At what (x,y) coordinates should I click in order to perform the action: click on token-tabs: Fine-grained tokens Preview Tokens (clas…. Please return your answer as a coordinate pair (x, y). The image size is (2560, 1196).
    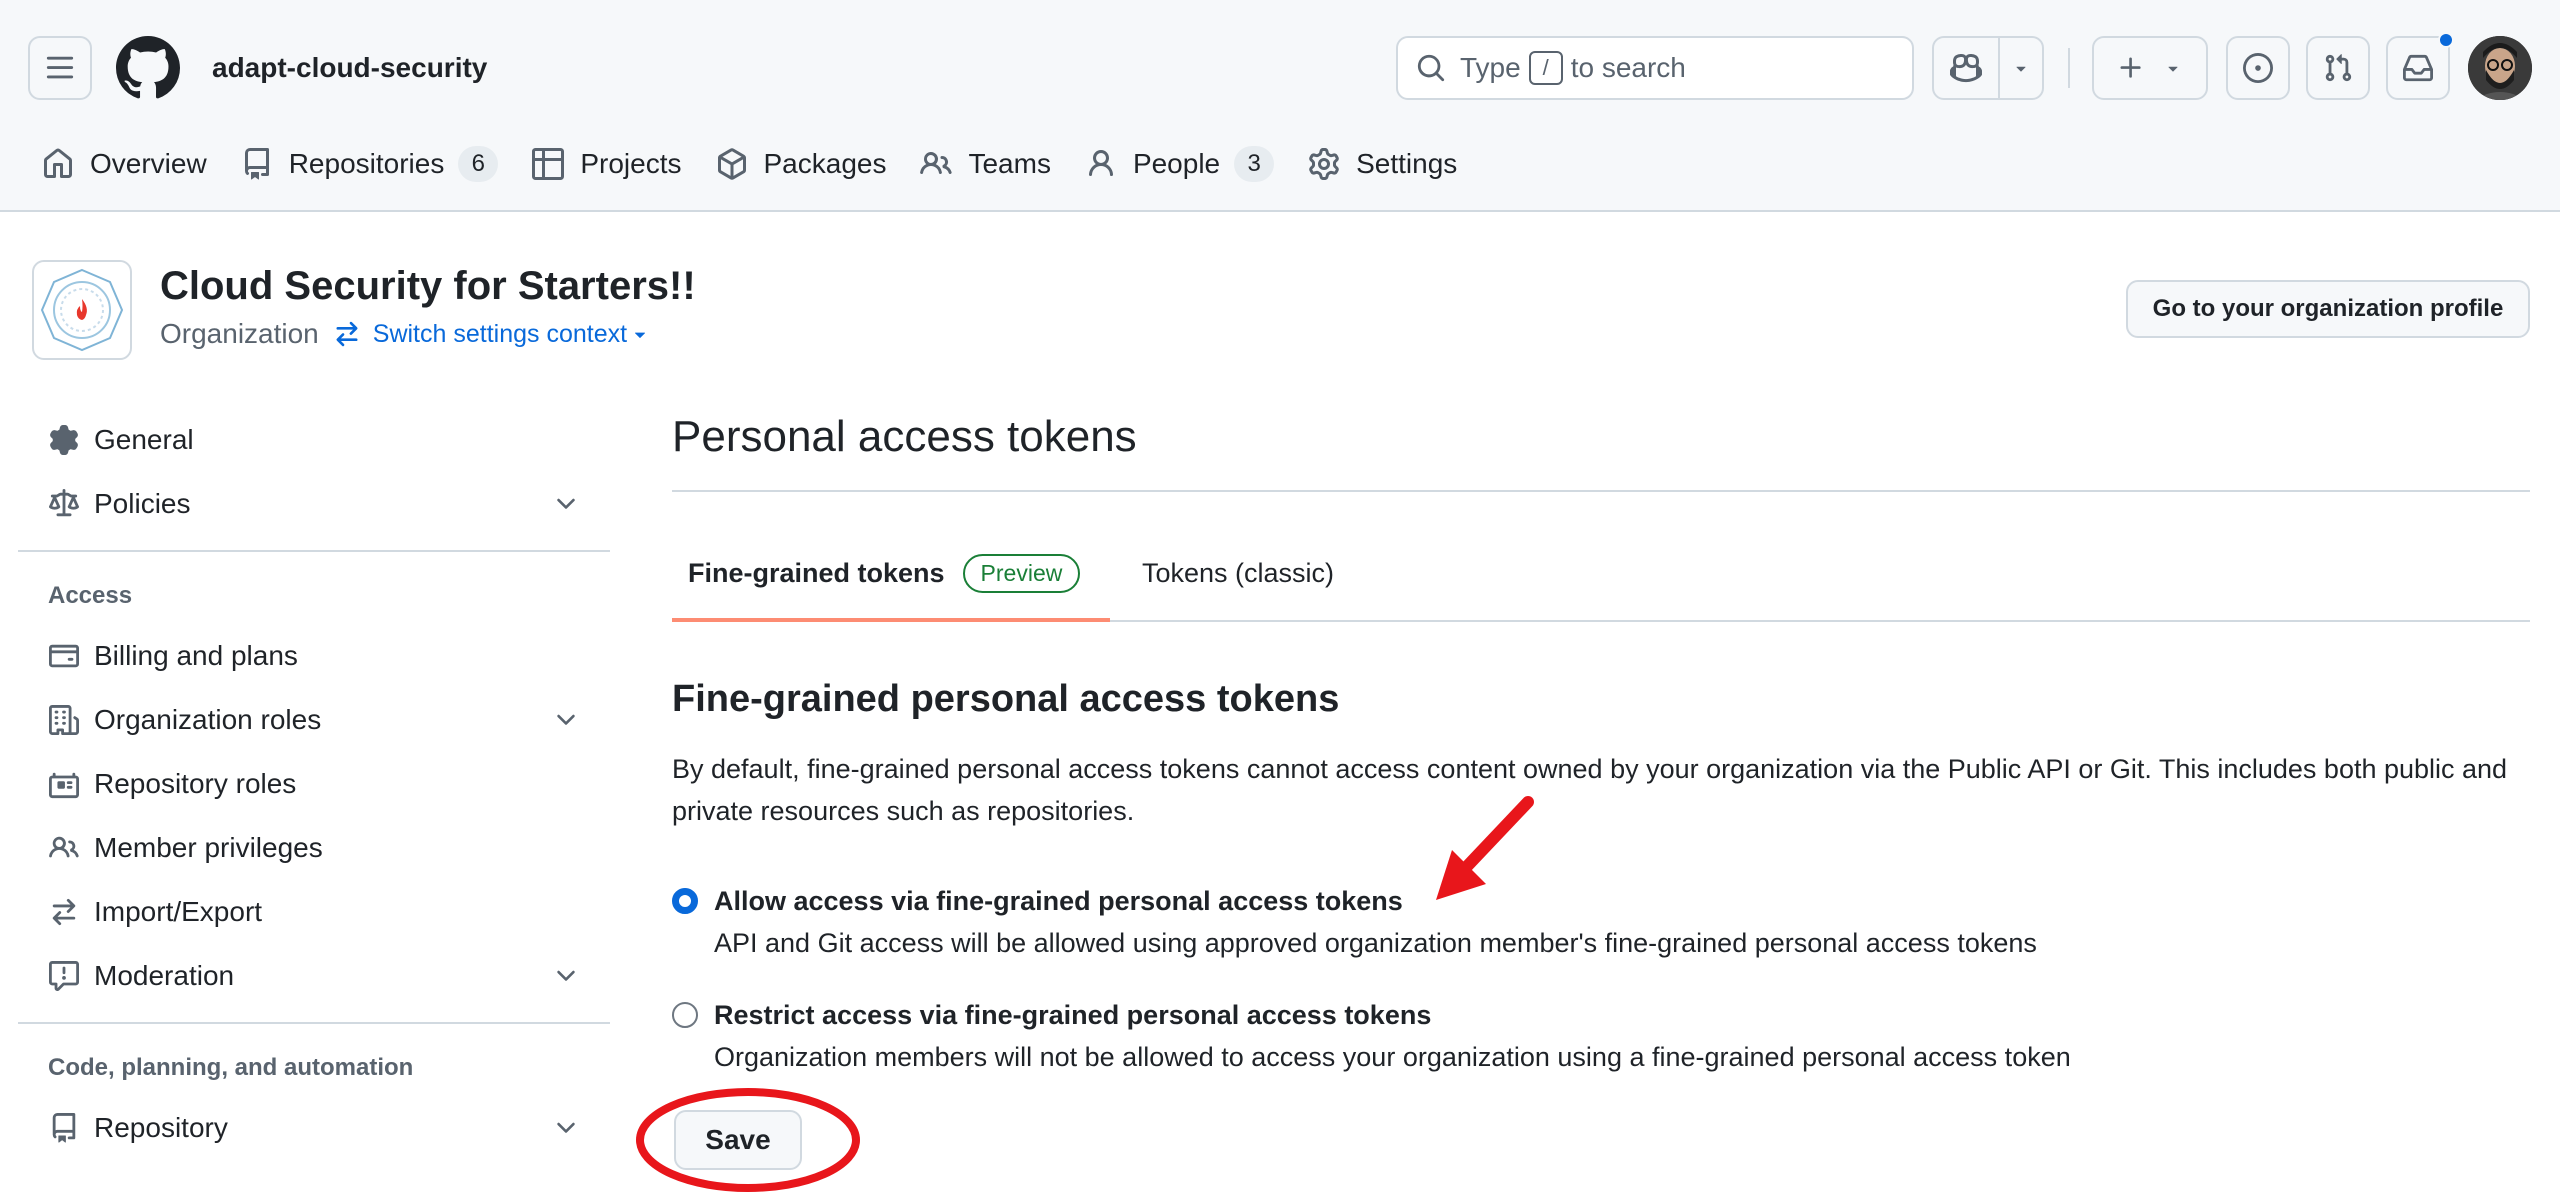
    Looking at the image, I should click on (1601, 581).